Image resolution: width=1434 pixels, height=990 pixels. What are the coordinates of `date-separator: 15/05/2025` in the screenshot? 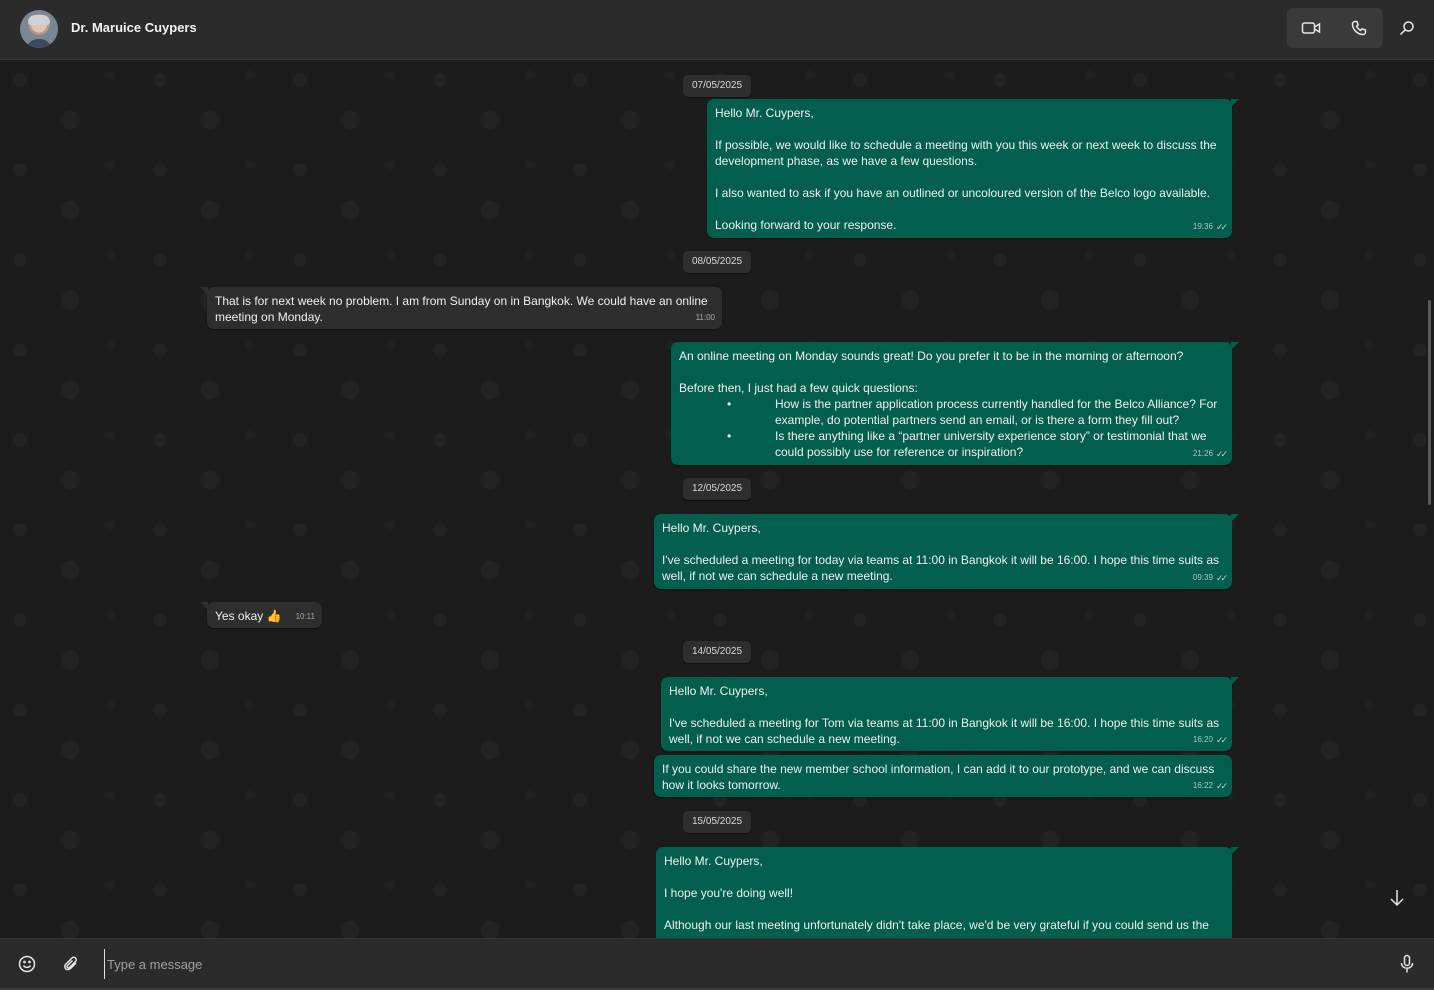 It's located at (717, 822).